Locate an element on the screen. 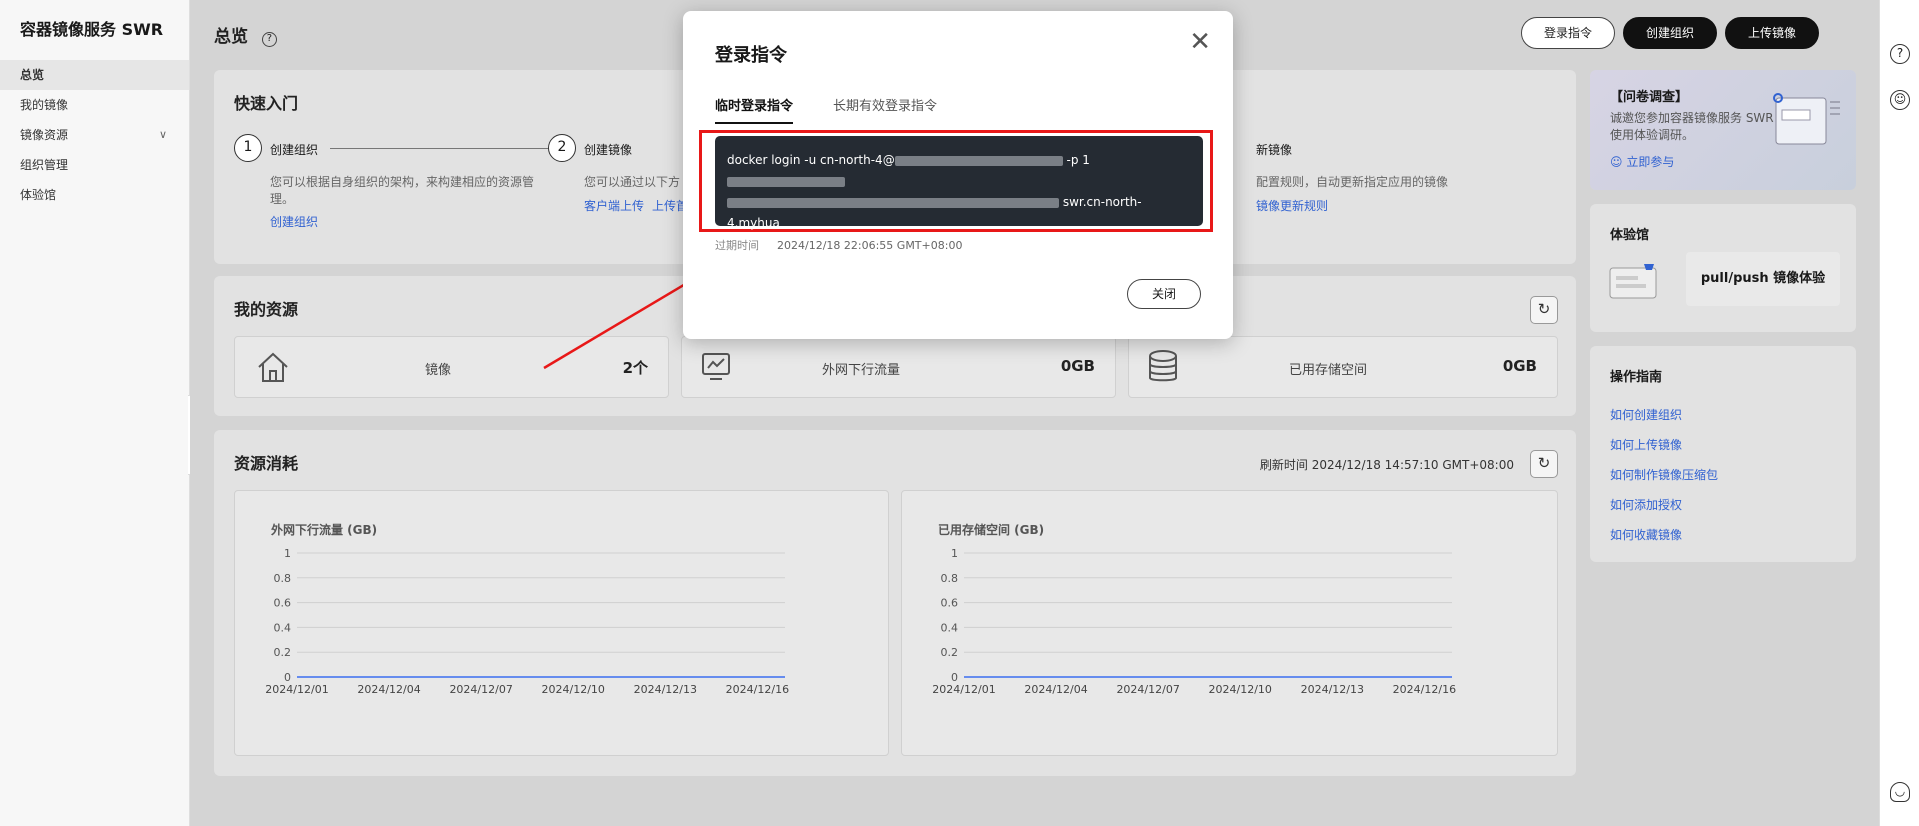 The image size is (1919, 826). command-line-2: swr.cn-north-4.myhua is located at coordinates (959, 213).